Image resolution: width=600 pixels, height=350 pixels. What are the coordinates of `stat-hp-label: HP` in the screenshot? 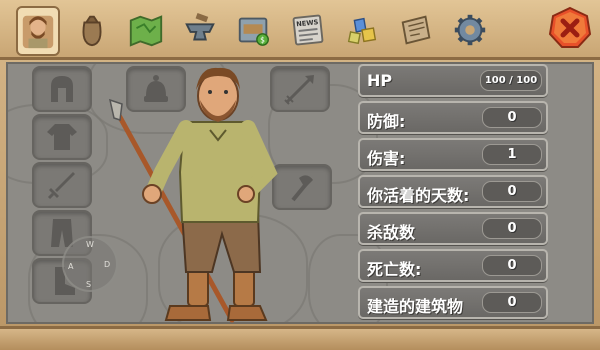 It's located at (380, 80).